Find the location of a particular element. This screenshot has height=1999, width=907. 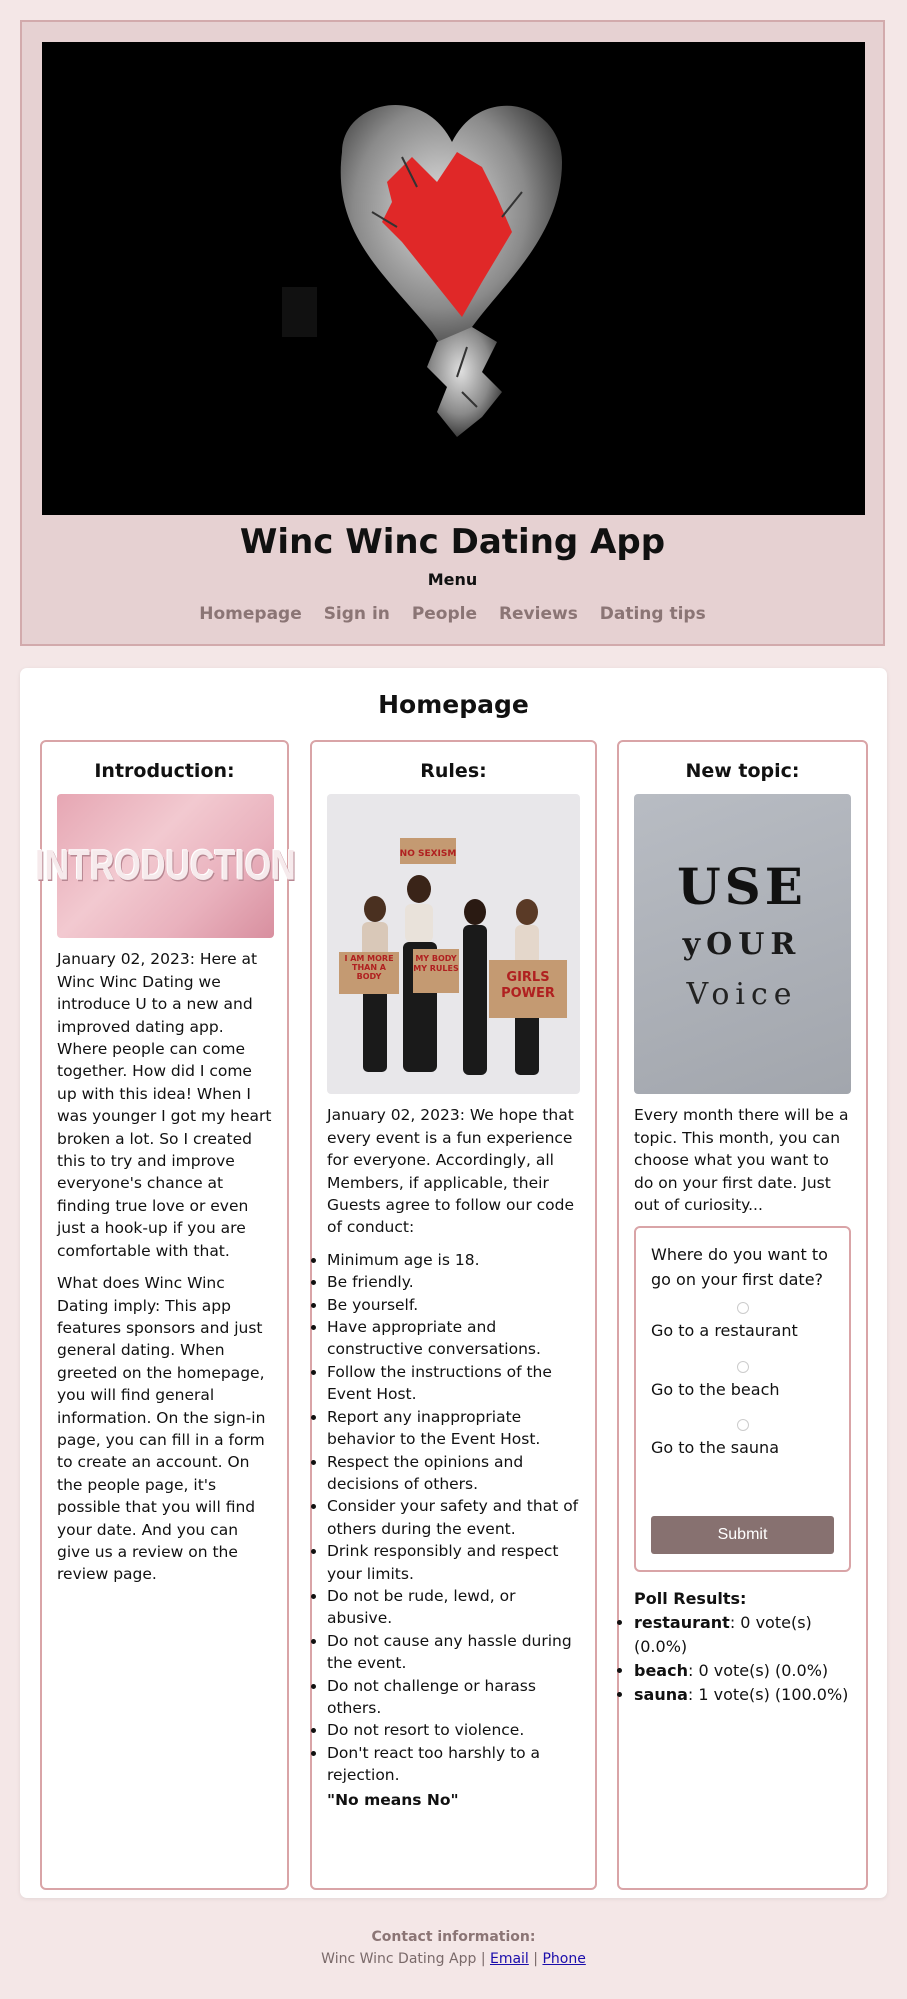

sign-text-2: MY BODY MY RULES is located at coordinates (436, 964).